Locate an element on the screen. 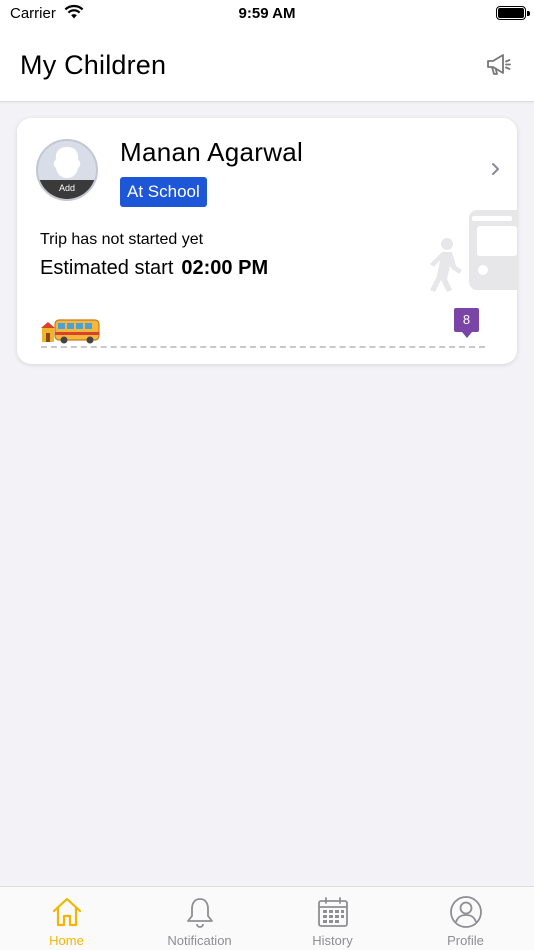 The height and width of the screenshot is (950, 534). tab-home: Home is located at coordinates (66, 918).